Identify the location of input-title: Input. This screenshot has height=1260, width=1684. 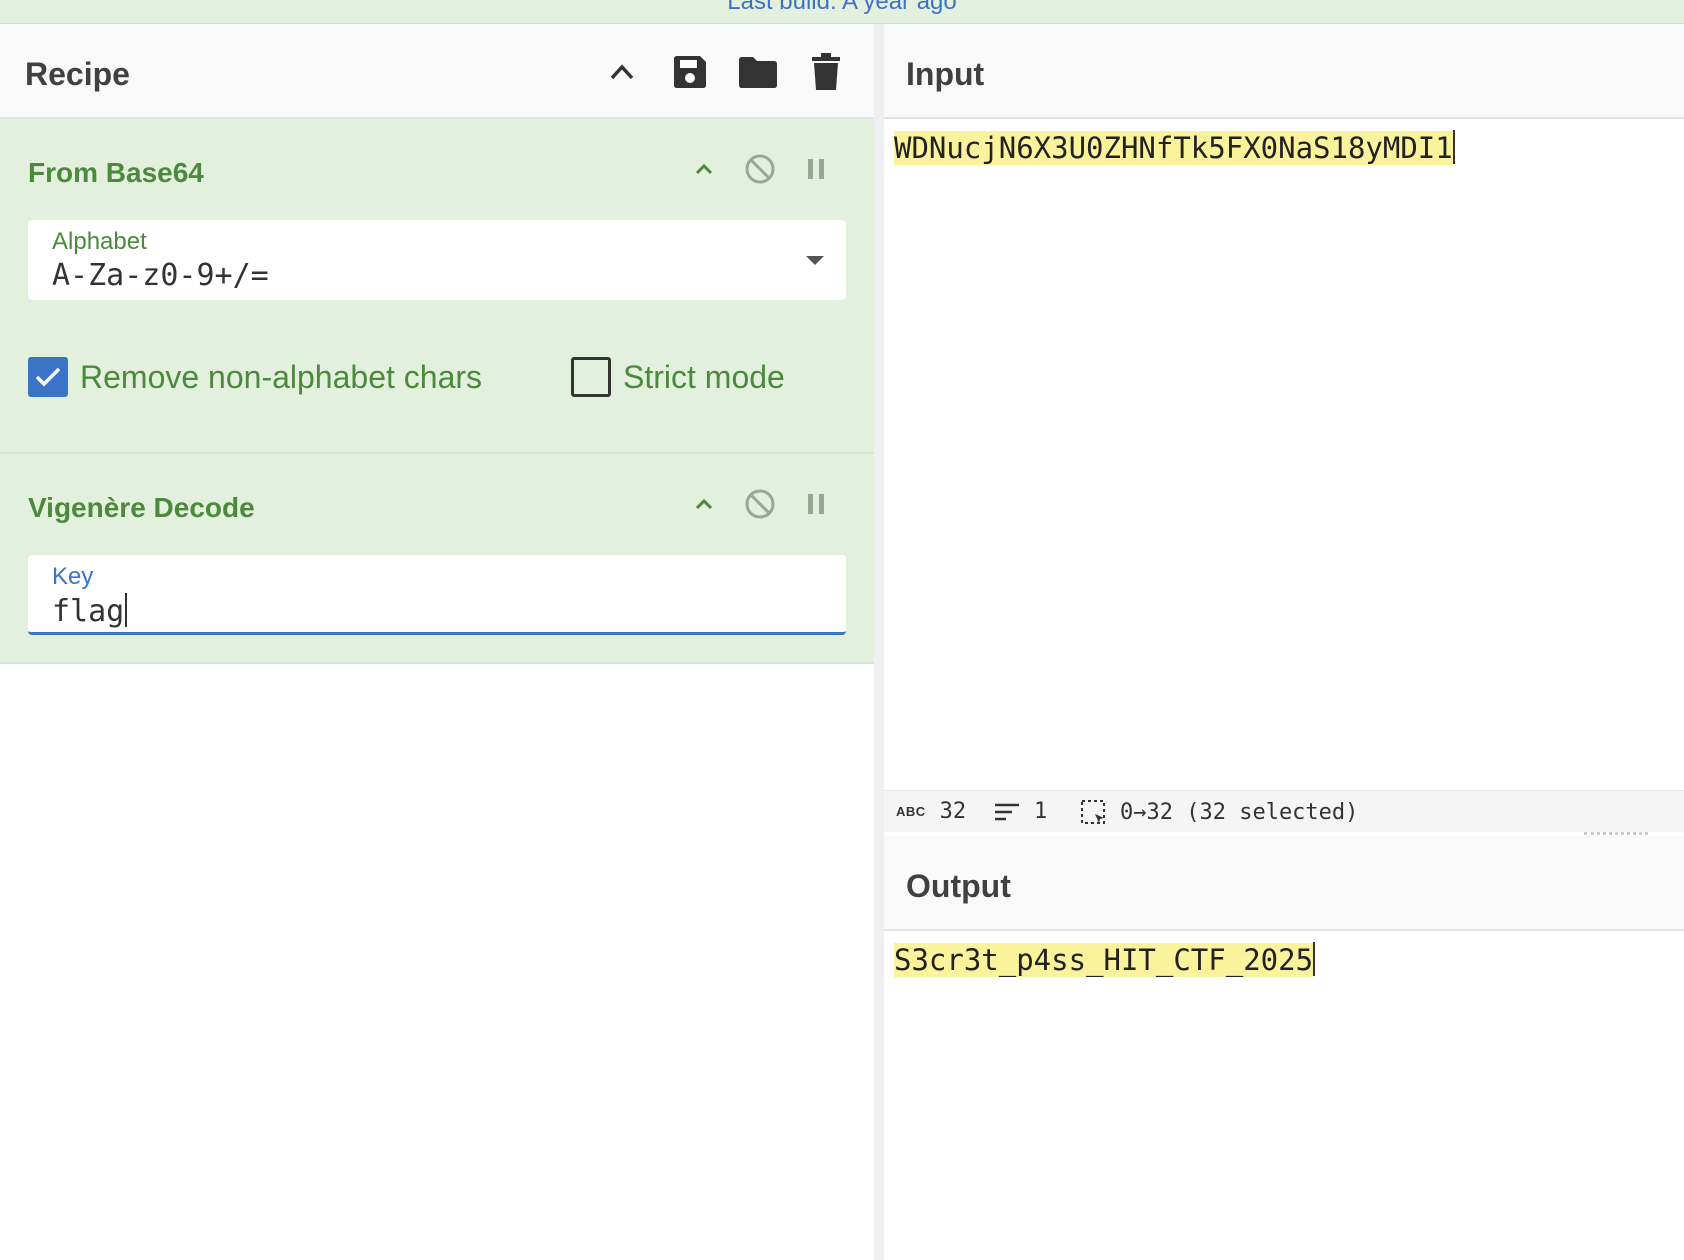
(945, 74).